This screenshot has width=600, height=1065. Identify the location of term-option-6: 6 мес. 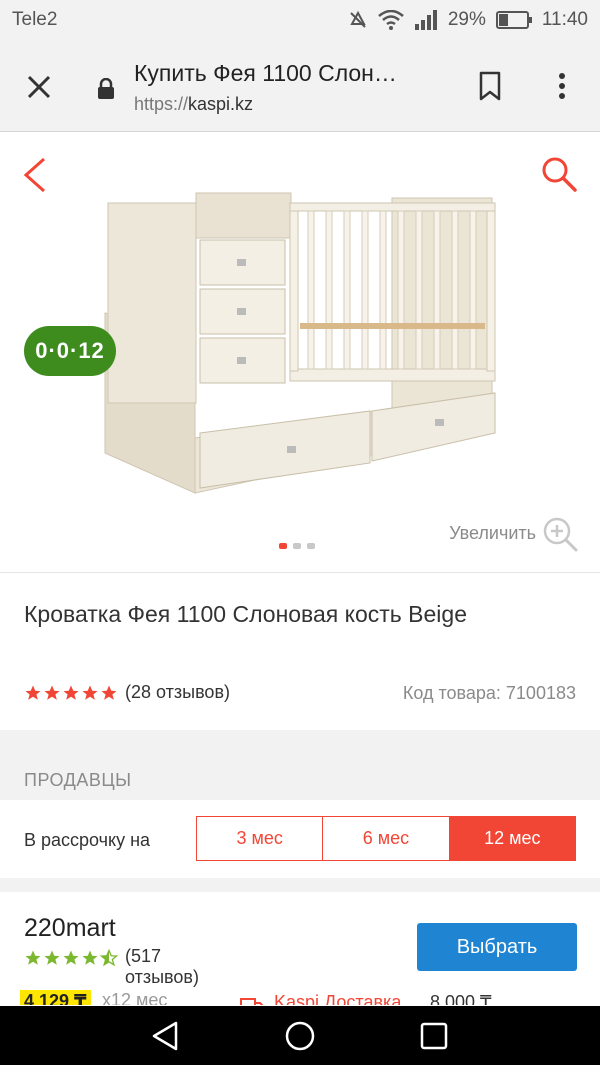
(385, 838).